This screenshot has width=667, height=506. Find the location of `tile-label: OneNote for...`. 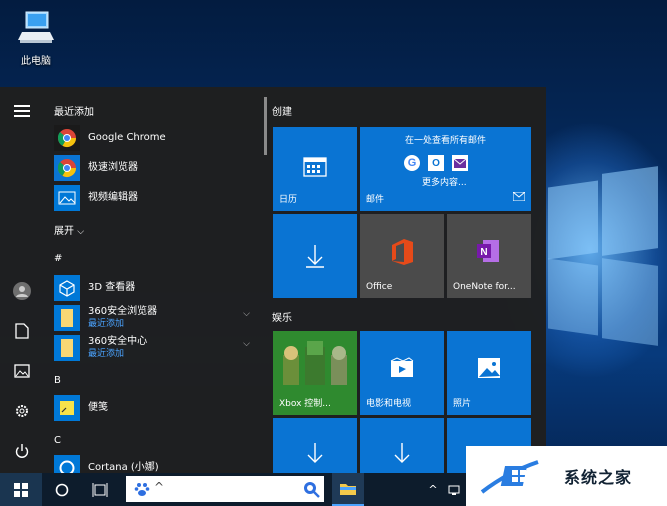

tile-label: OneNote for... is located at coordinates (484, 287).